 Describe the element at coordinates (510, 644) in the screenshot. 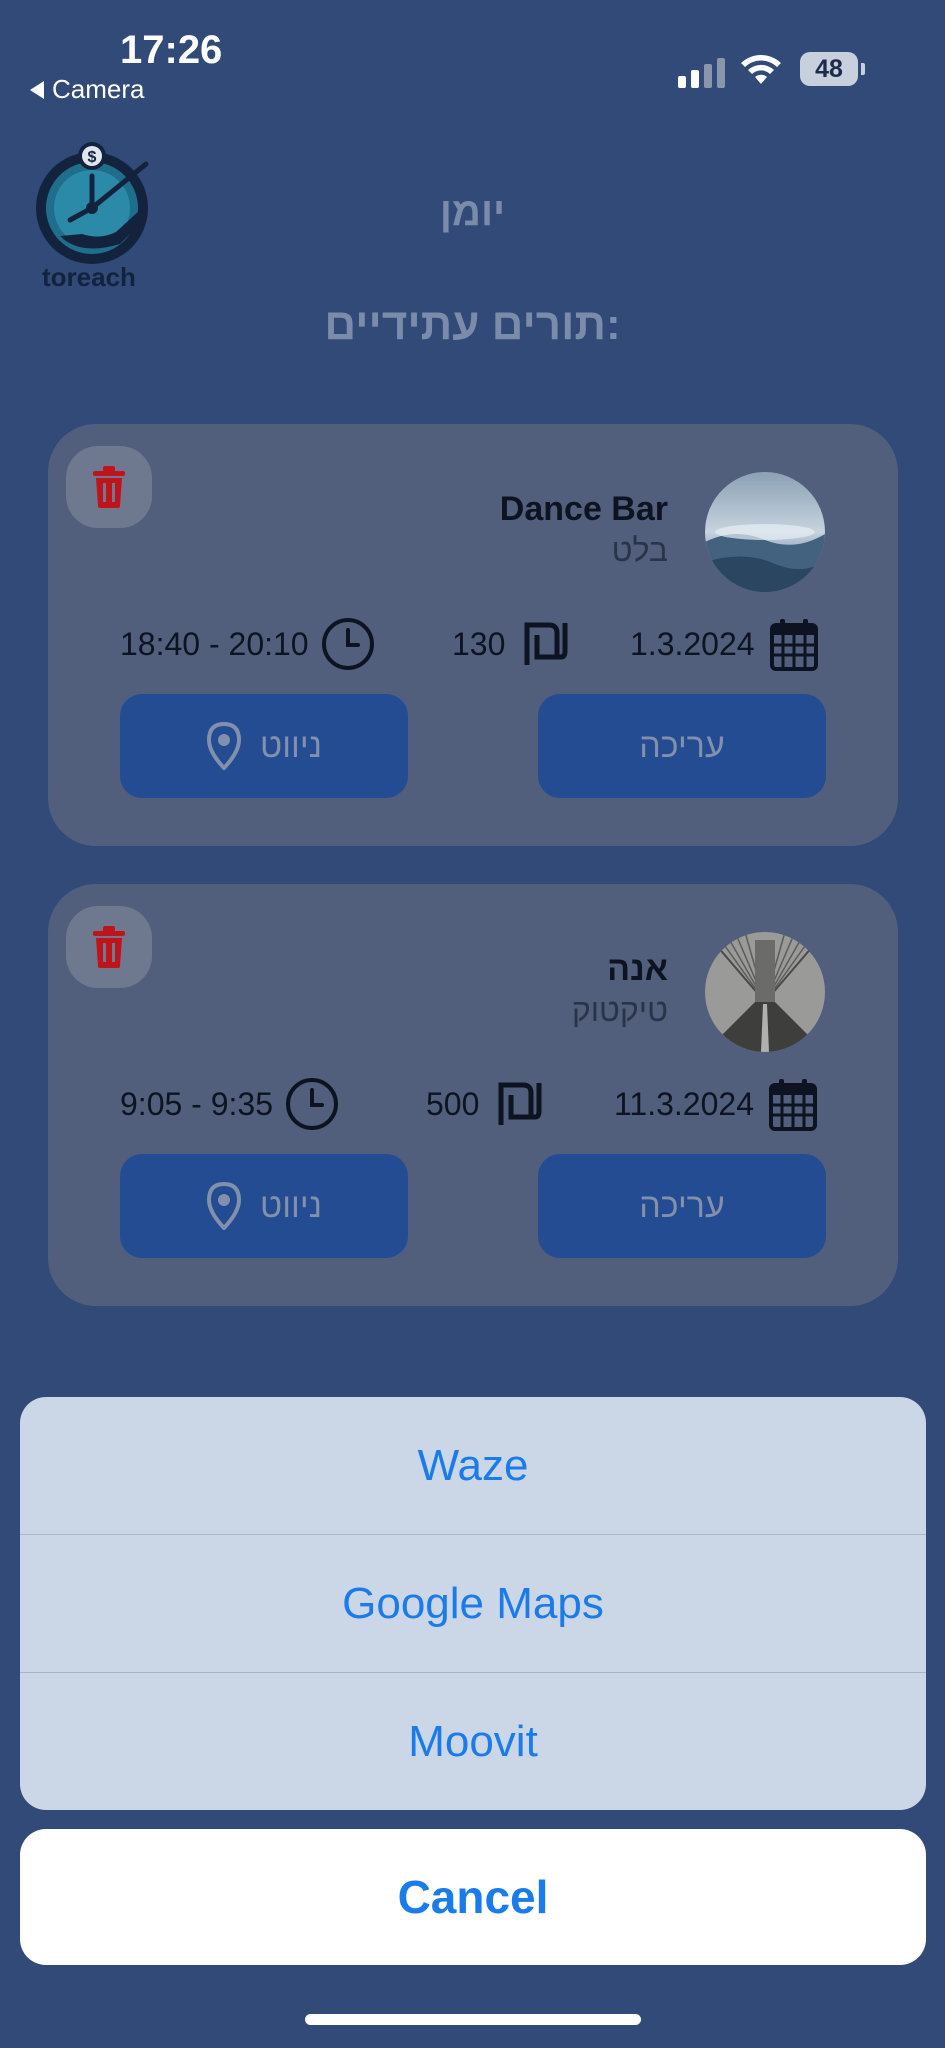

I see `price-info: 130` at that location.